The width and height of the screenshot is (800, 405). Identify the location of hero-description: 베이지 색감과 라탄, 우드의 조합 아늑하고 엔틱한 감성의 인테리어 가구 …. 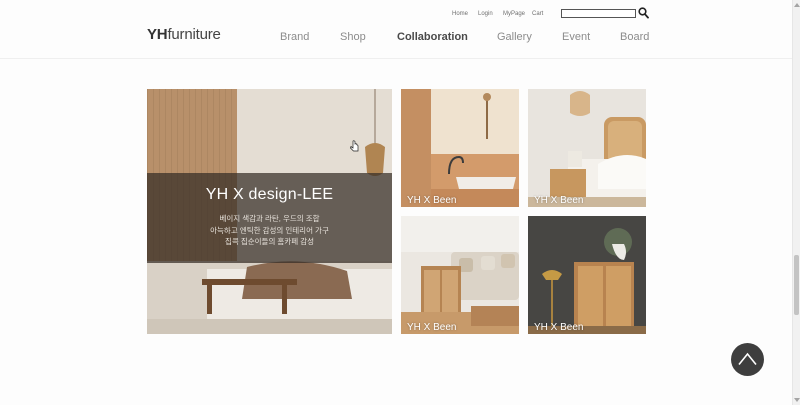
(269, 230).